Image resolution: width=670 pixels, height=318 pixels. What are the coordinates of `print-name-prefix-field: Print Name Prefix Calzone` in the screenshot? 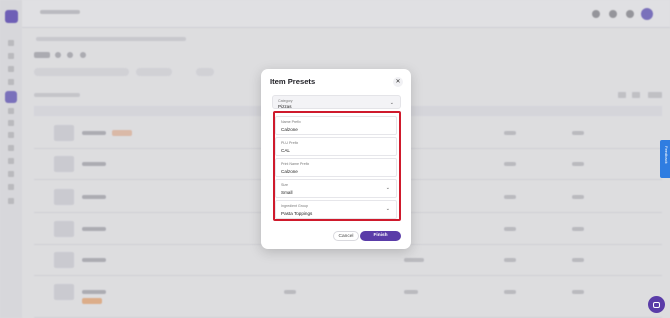 It's located at (336, 167).